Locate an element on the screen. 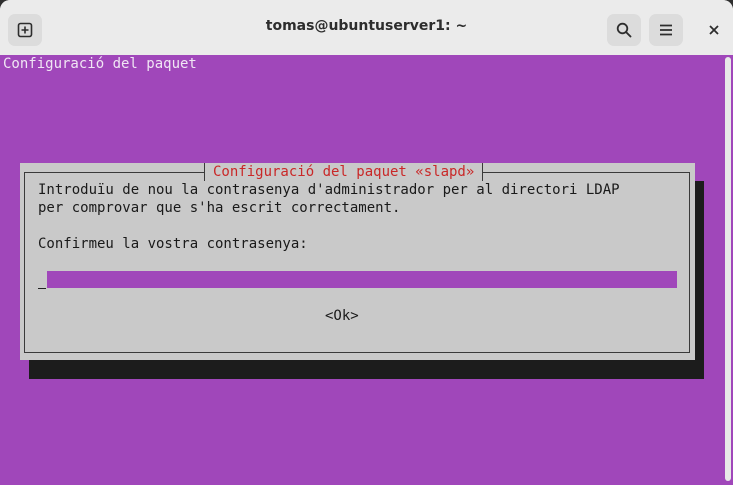 The image size is (733, 485). password-input is located at coordinates (362, 279).